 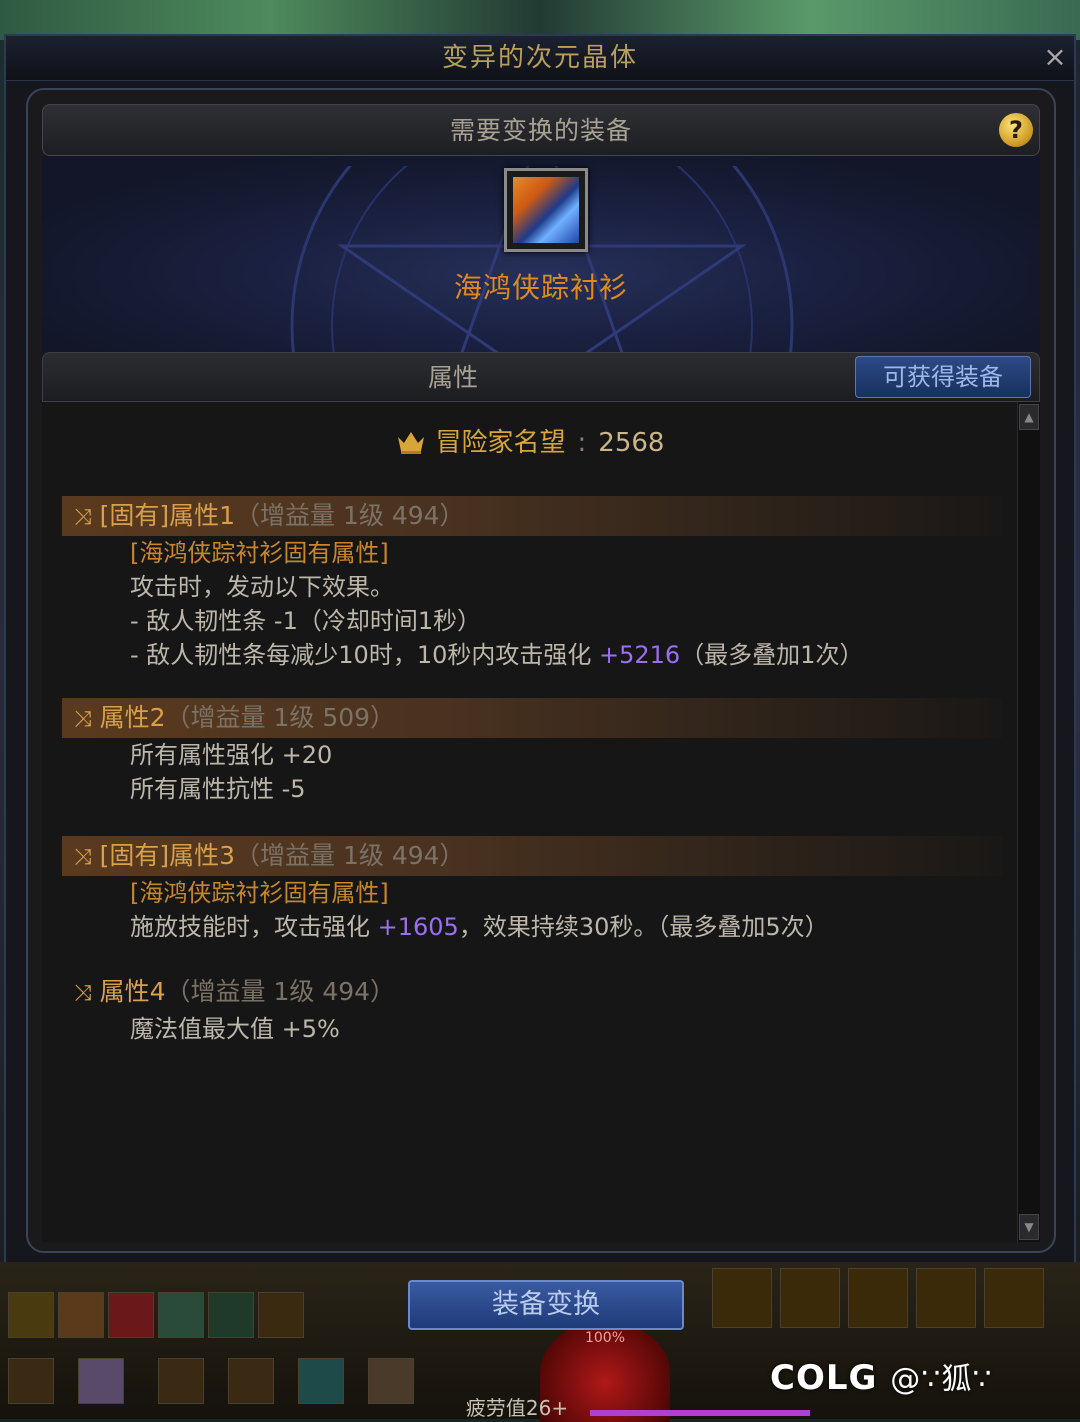 I want to click on attribute-title: ⤨ 属性4（增益量 1级 494）, so click(x=532, y=992).